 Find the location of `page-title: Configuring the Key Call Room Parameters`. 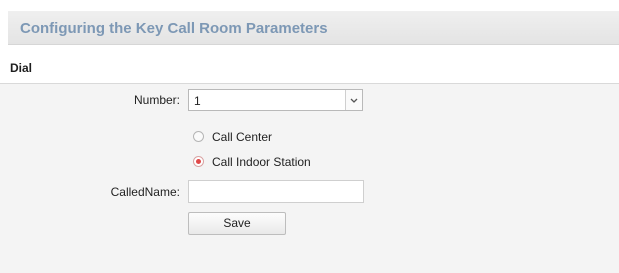

page-title: Configuring the Key Call Room Parameters is located at coordinates (174, 28).